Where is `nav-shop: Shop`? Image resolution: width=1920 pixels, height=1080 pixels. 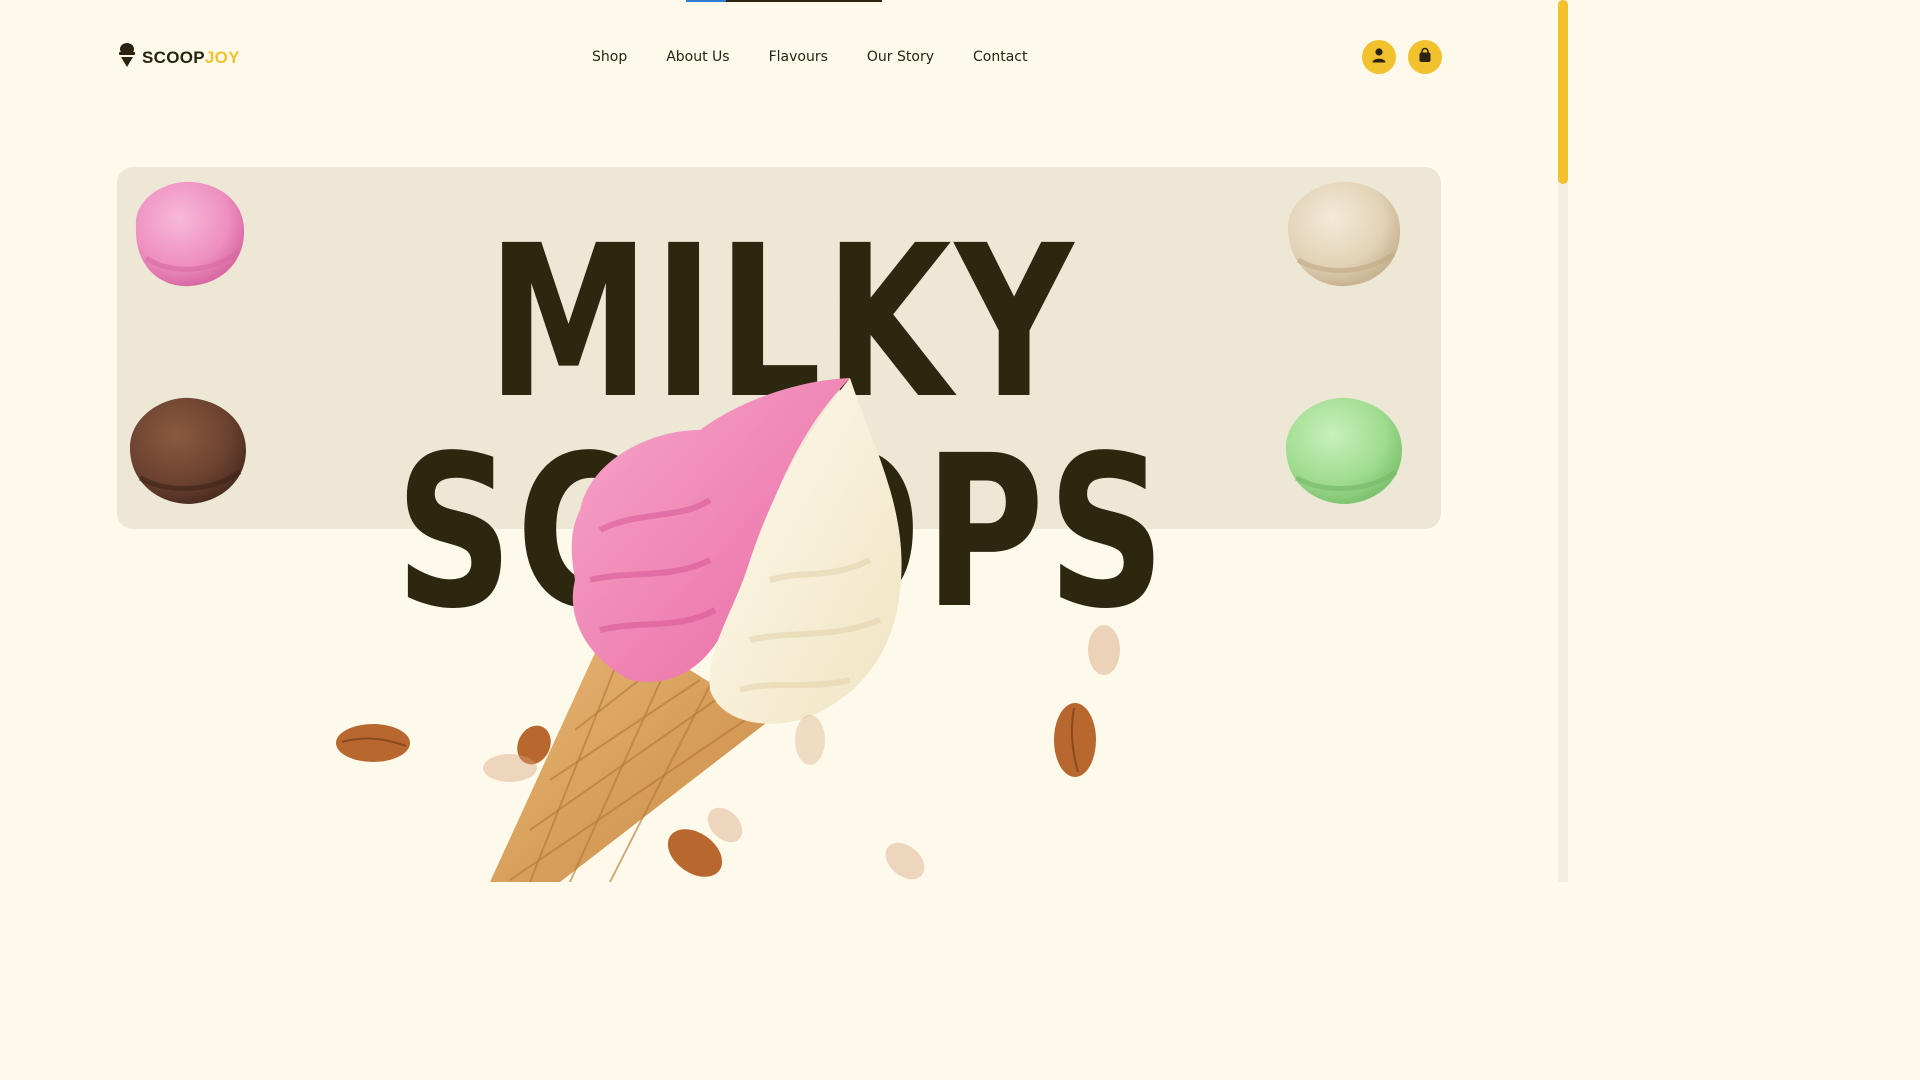
nav-shop: Shop is located at coordinates (609, 57).